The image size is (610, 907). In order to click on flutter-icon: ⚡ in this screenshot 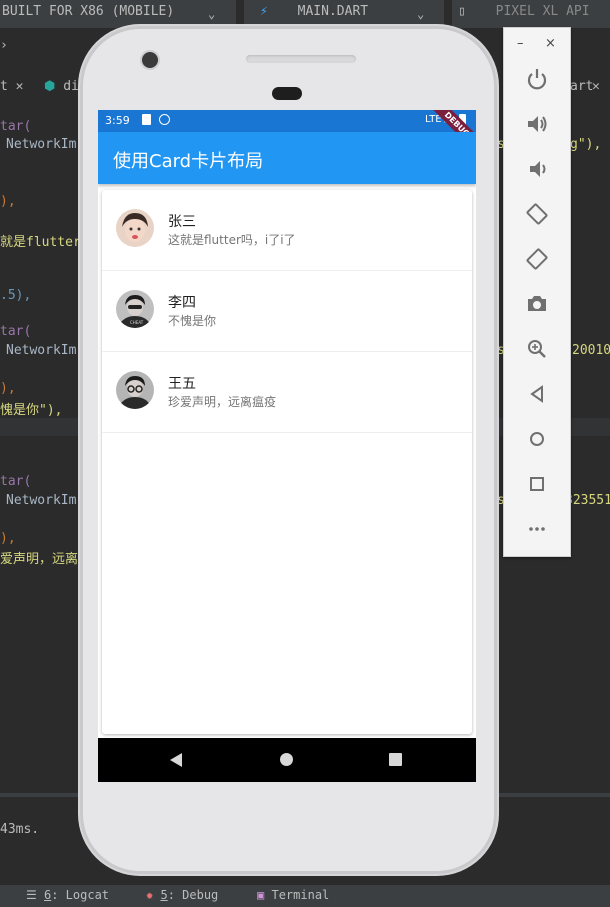, I will do `click(264, 11)`.